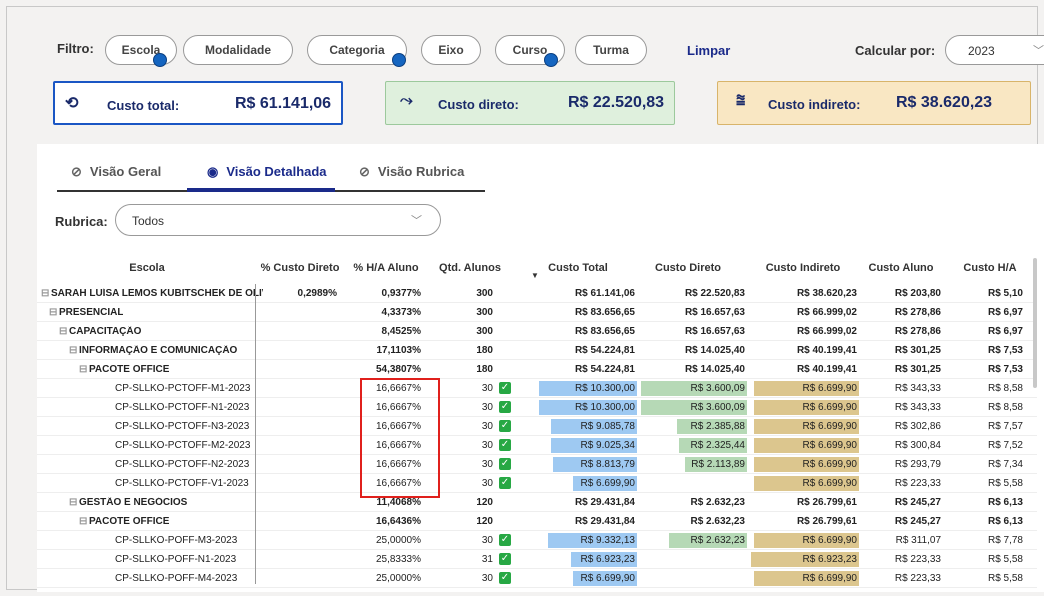  What do you see at coordinates (451, 50) in the screenshot?
I see `filter-eixo: Eixo` at bounding box center [451, 50].